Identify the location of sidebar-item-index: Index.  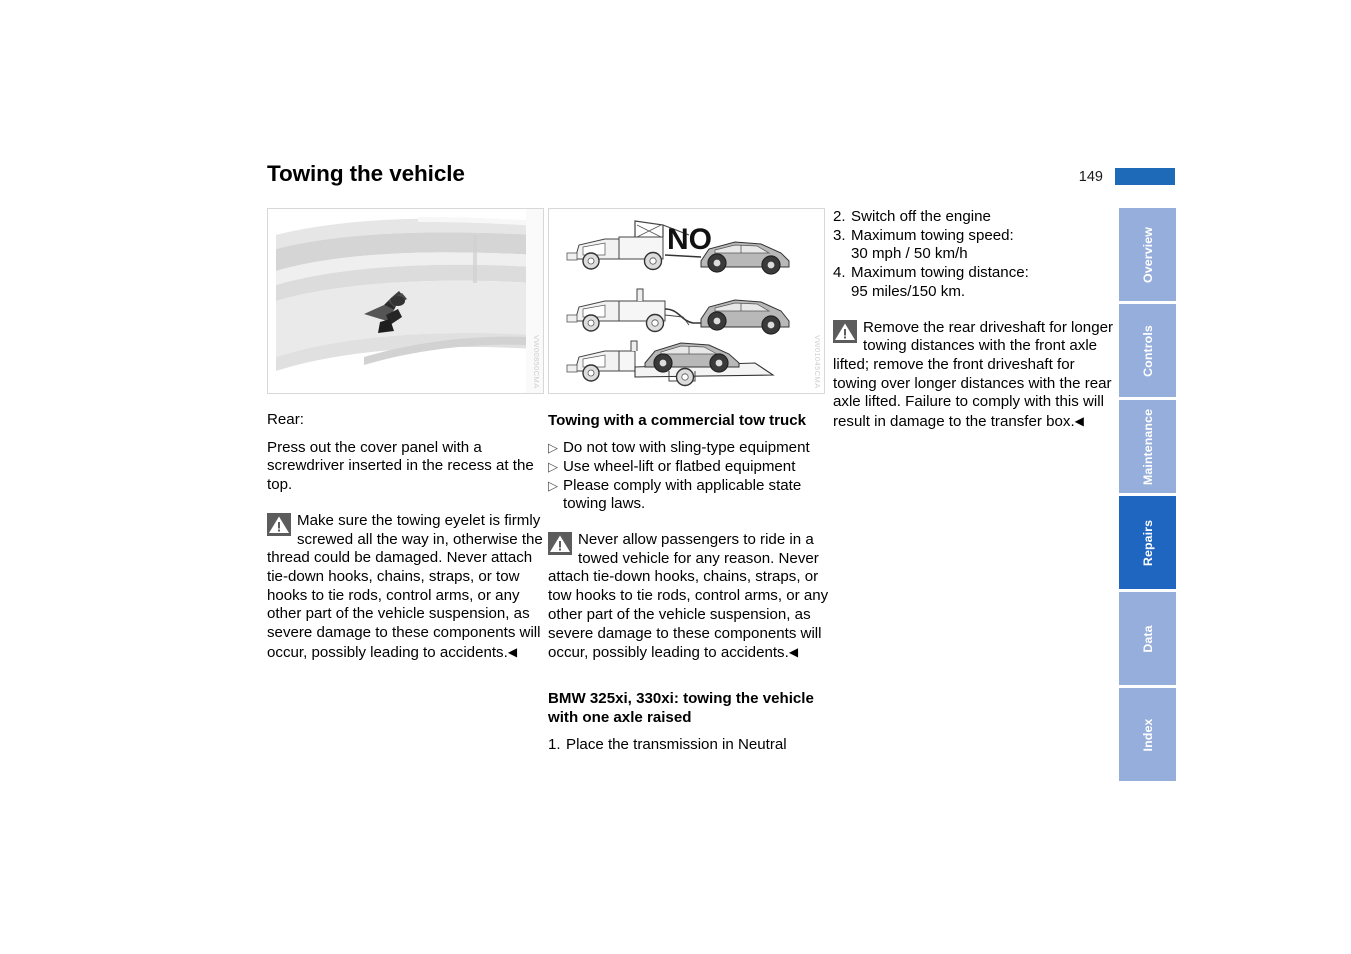
(1147, 734).